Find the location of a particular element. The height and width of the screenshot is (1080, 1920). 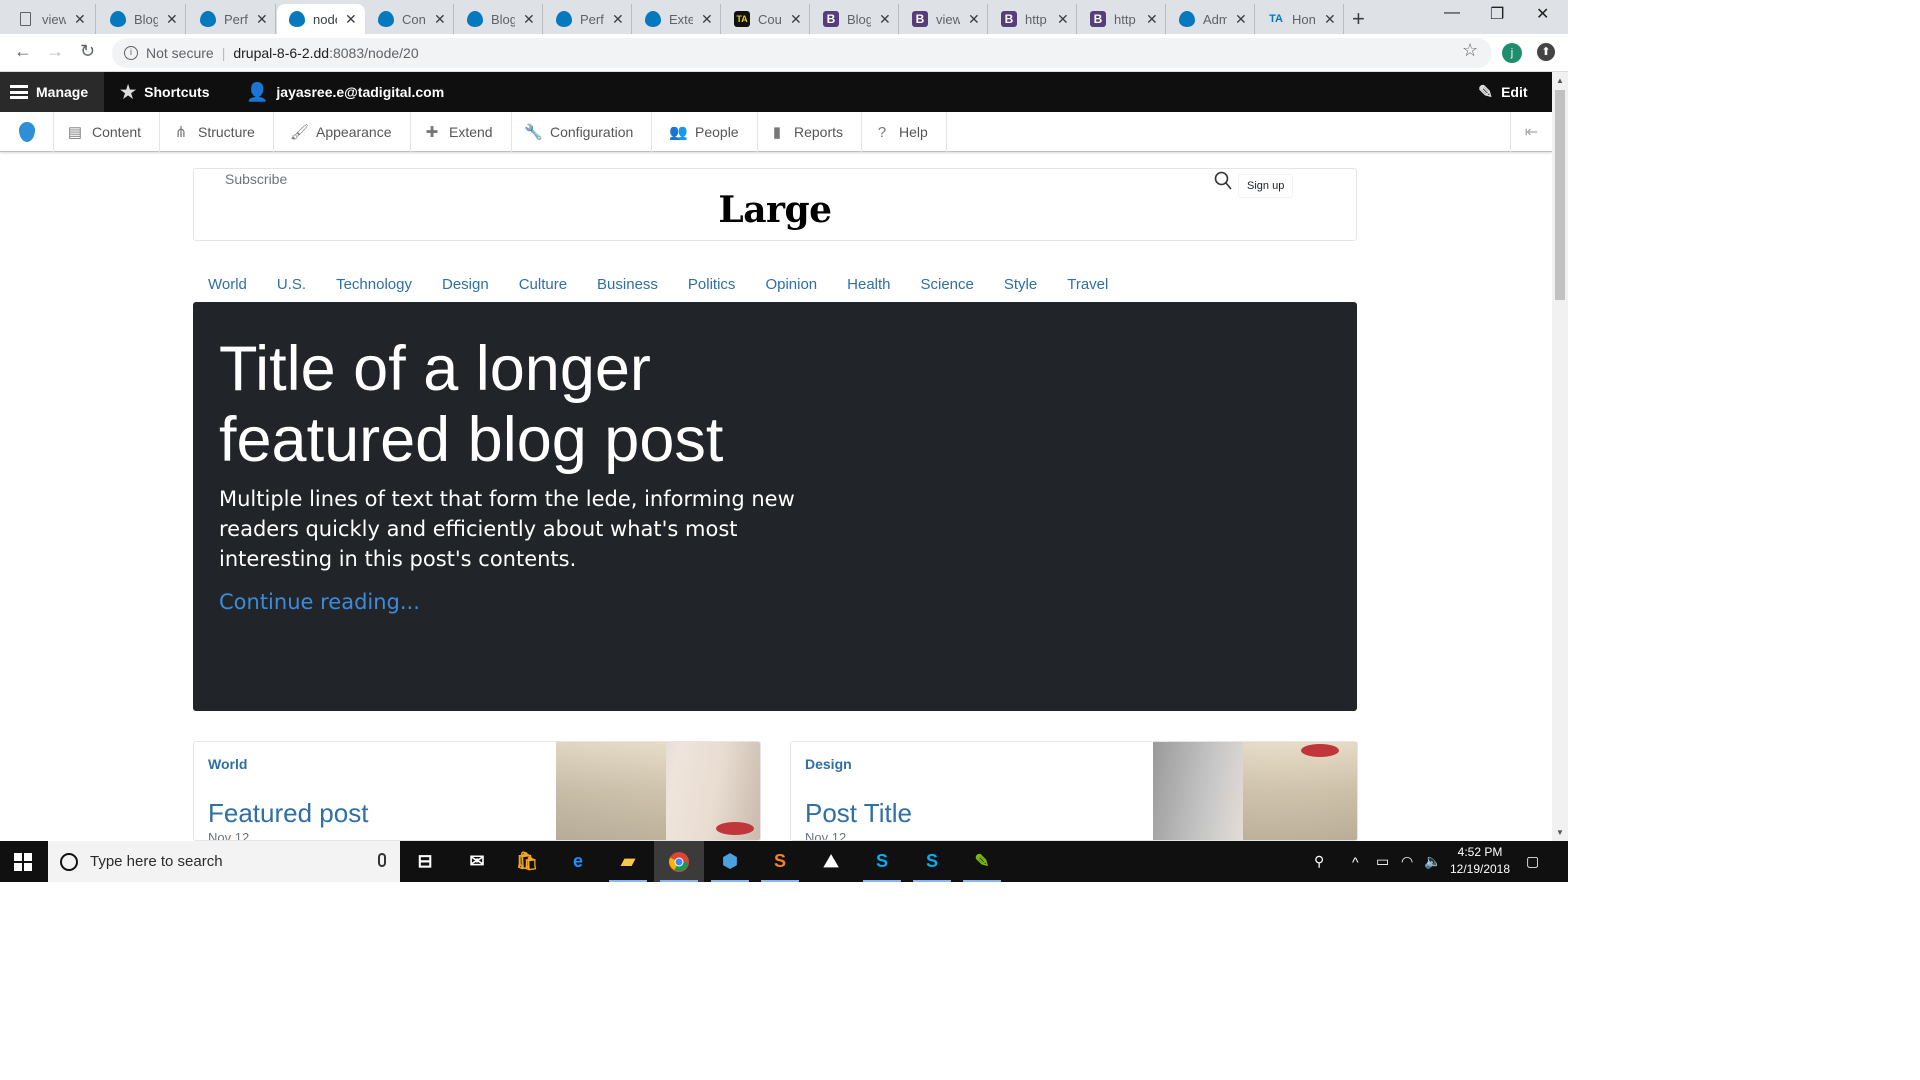

nav-link-us: U.S. is located at coordinates (291, 288).